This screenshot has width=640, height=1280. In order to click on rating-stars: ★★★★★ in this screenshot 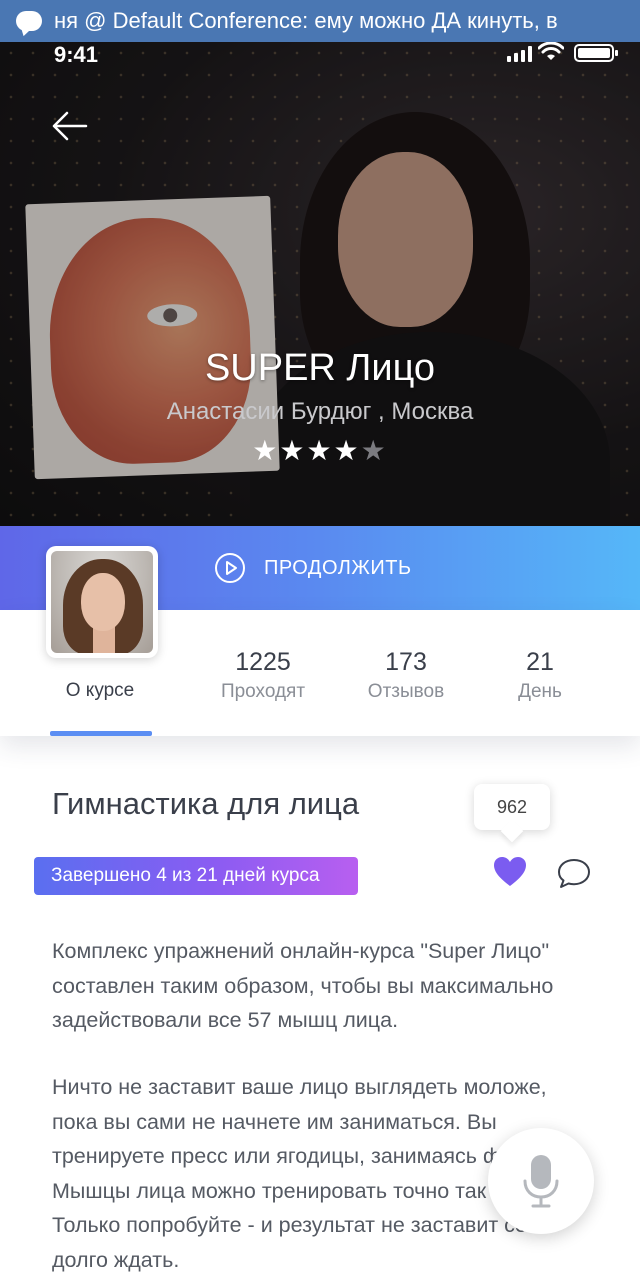, I will do `click(320, 451)`.